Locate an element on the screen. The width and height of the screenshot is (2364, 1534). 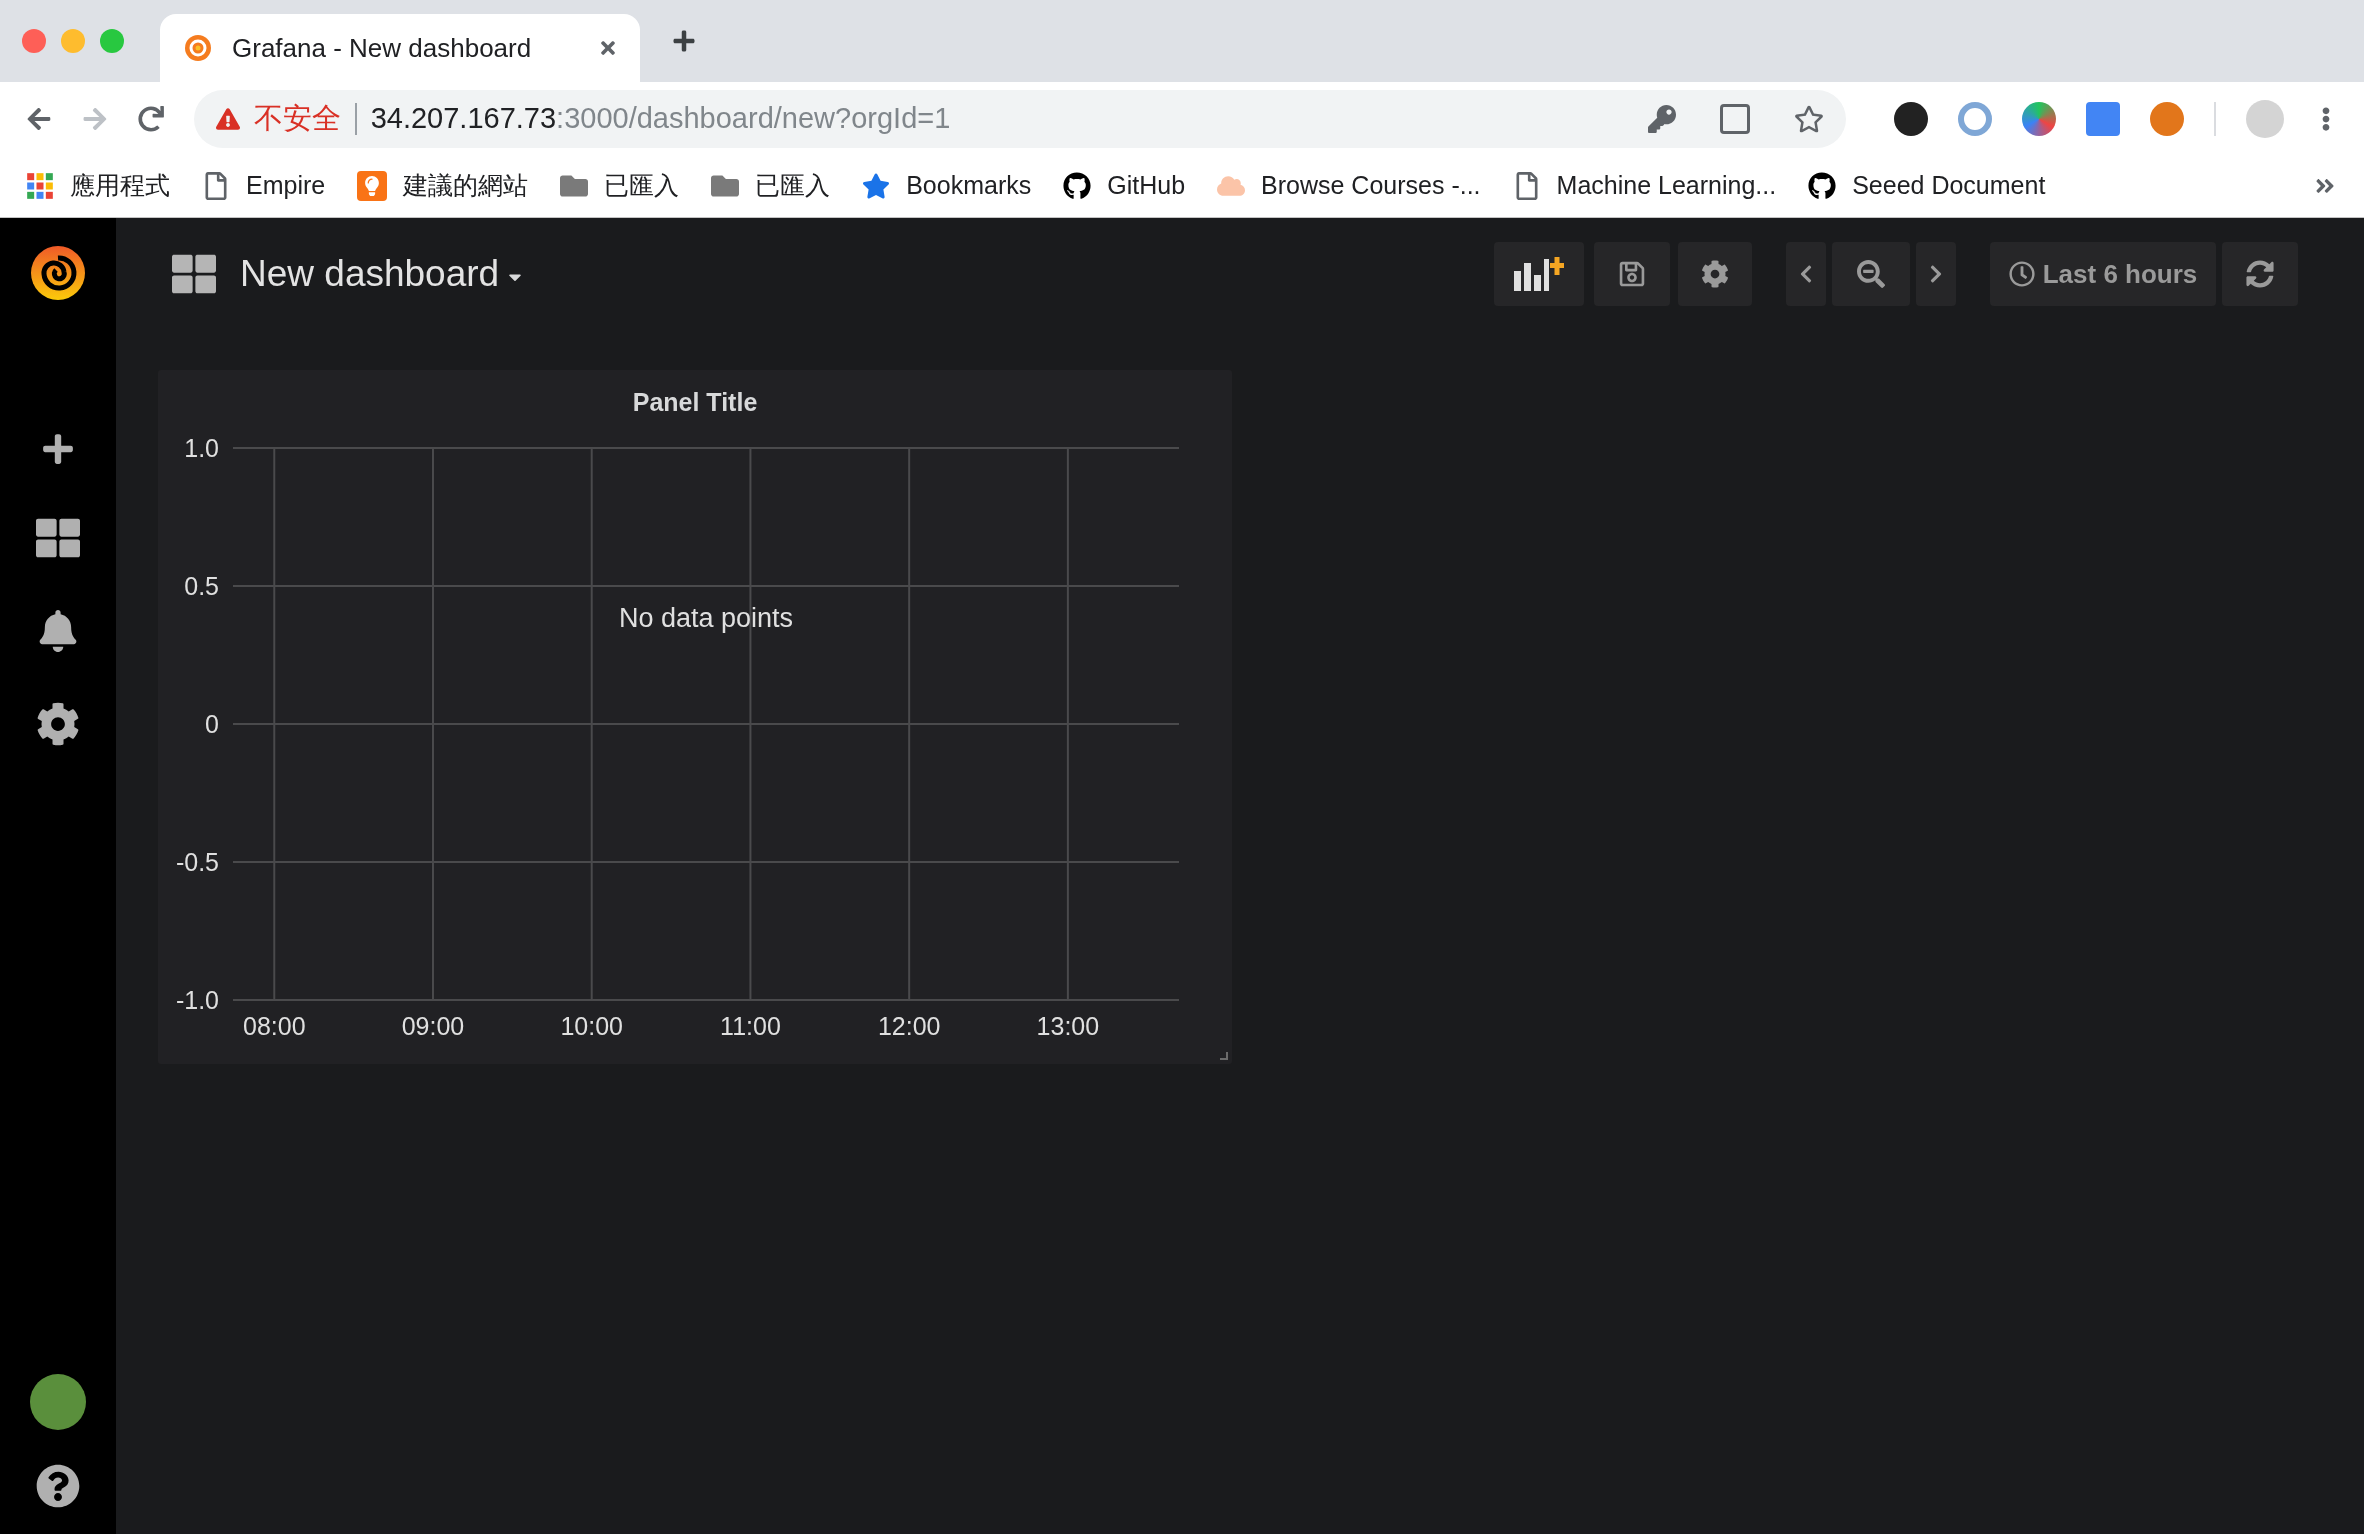
gear-icon is located at coordinates (1715, 274).